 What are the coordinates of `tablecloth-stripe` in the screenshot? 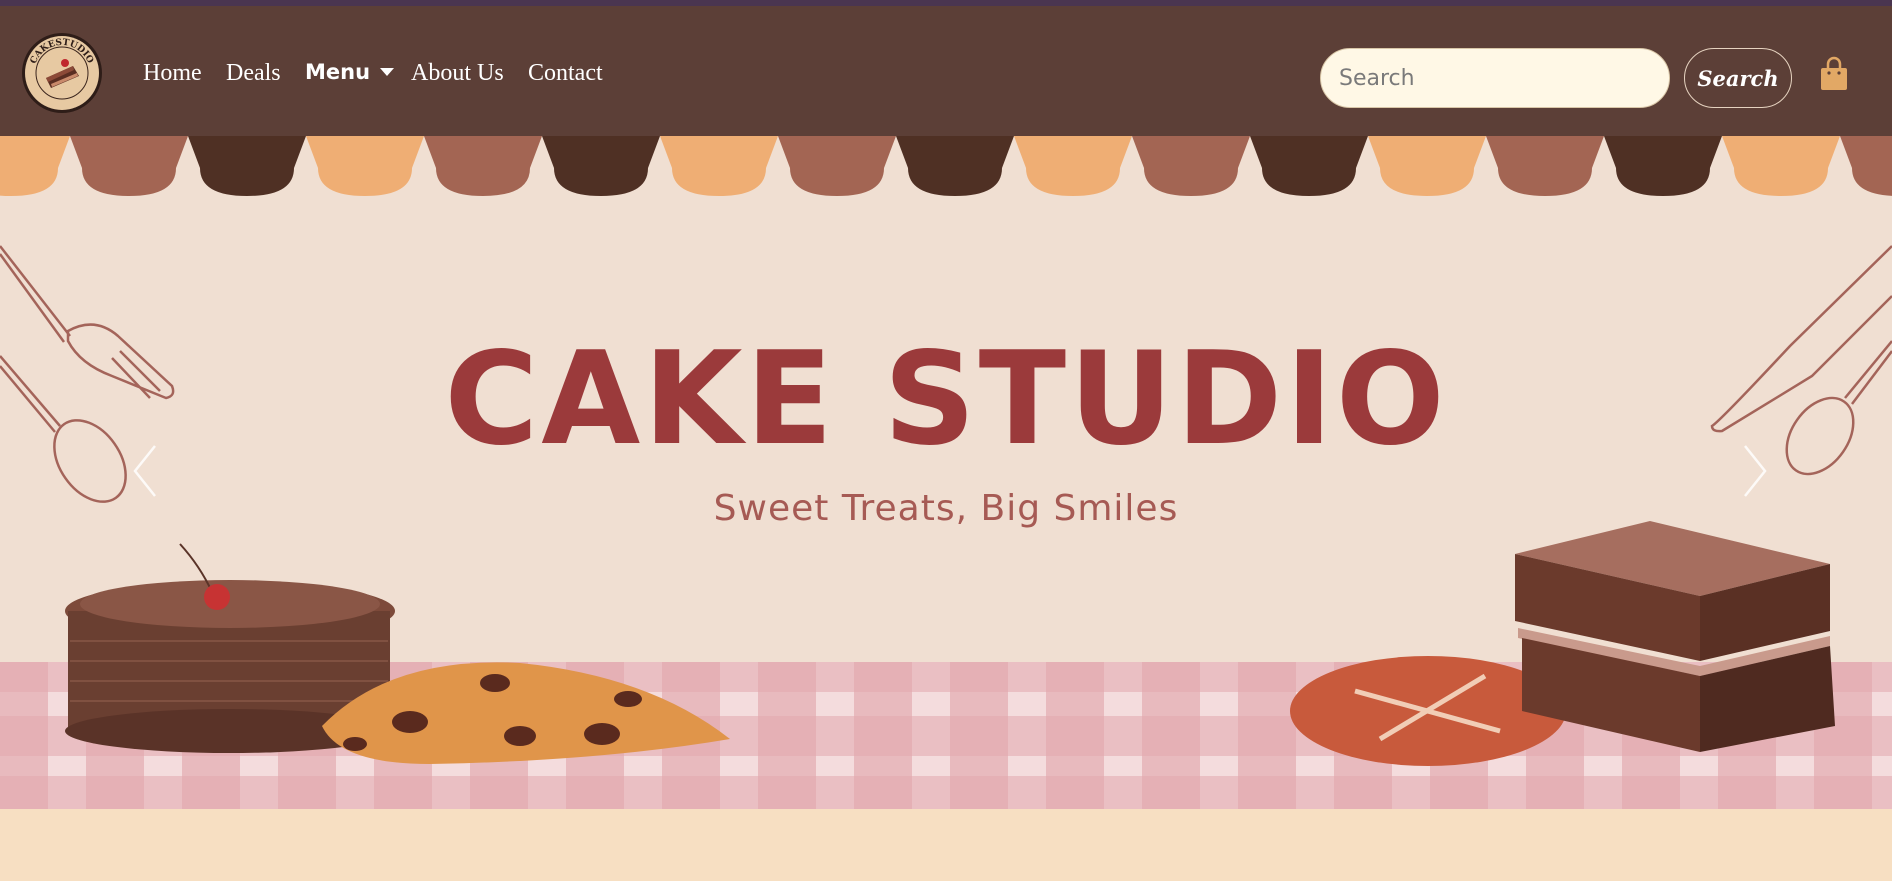 It's located at (946, 792).